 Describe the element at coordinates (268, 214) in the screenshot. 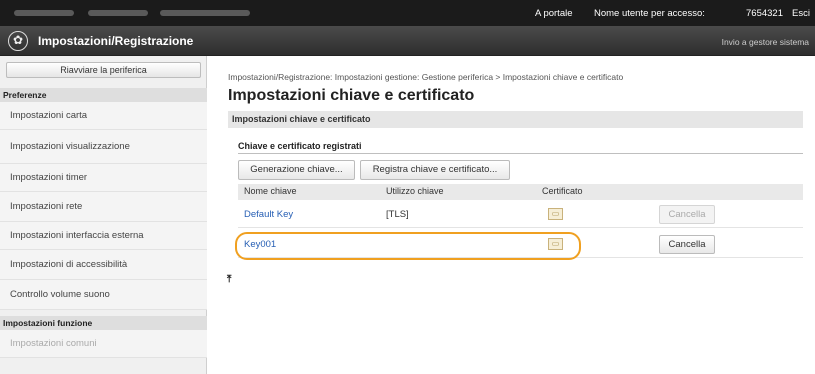

I see `key-name-link: Default Key` at that location.